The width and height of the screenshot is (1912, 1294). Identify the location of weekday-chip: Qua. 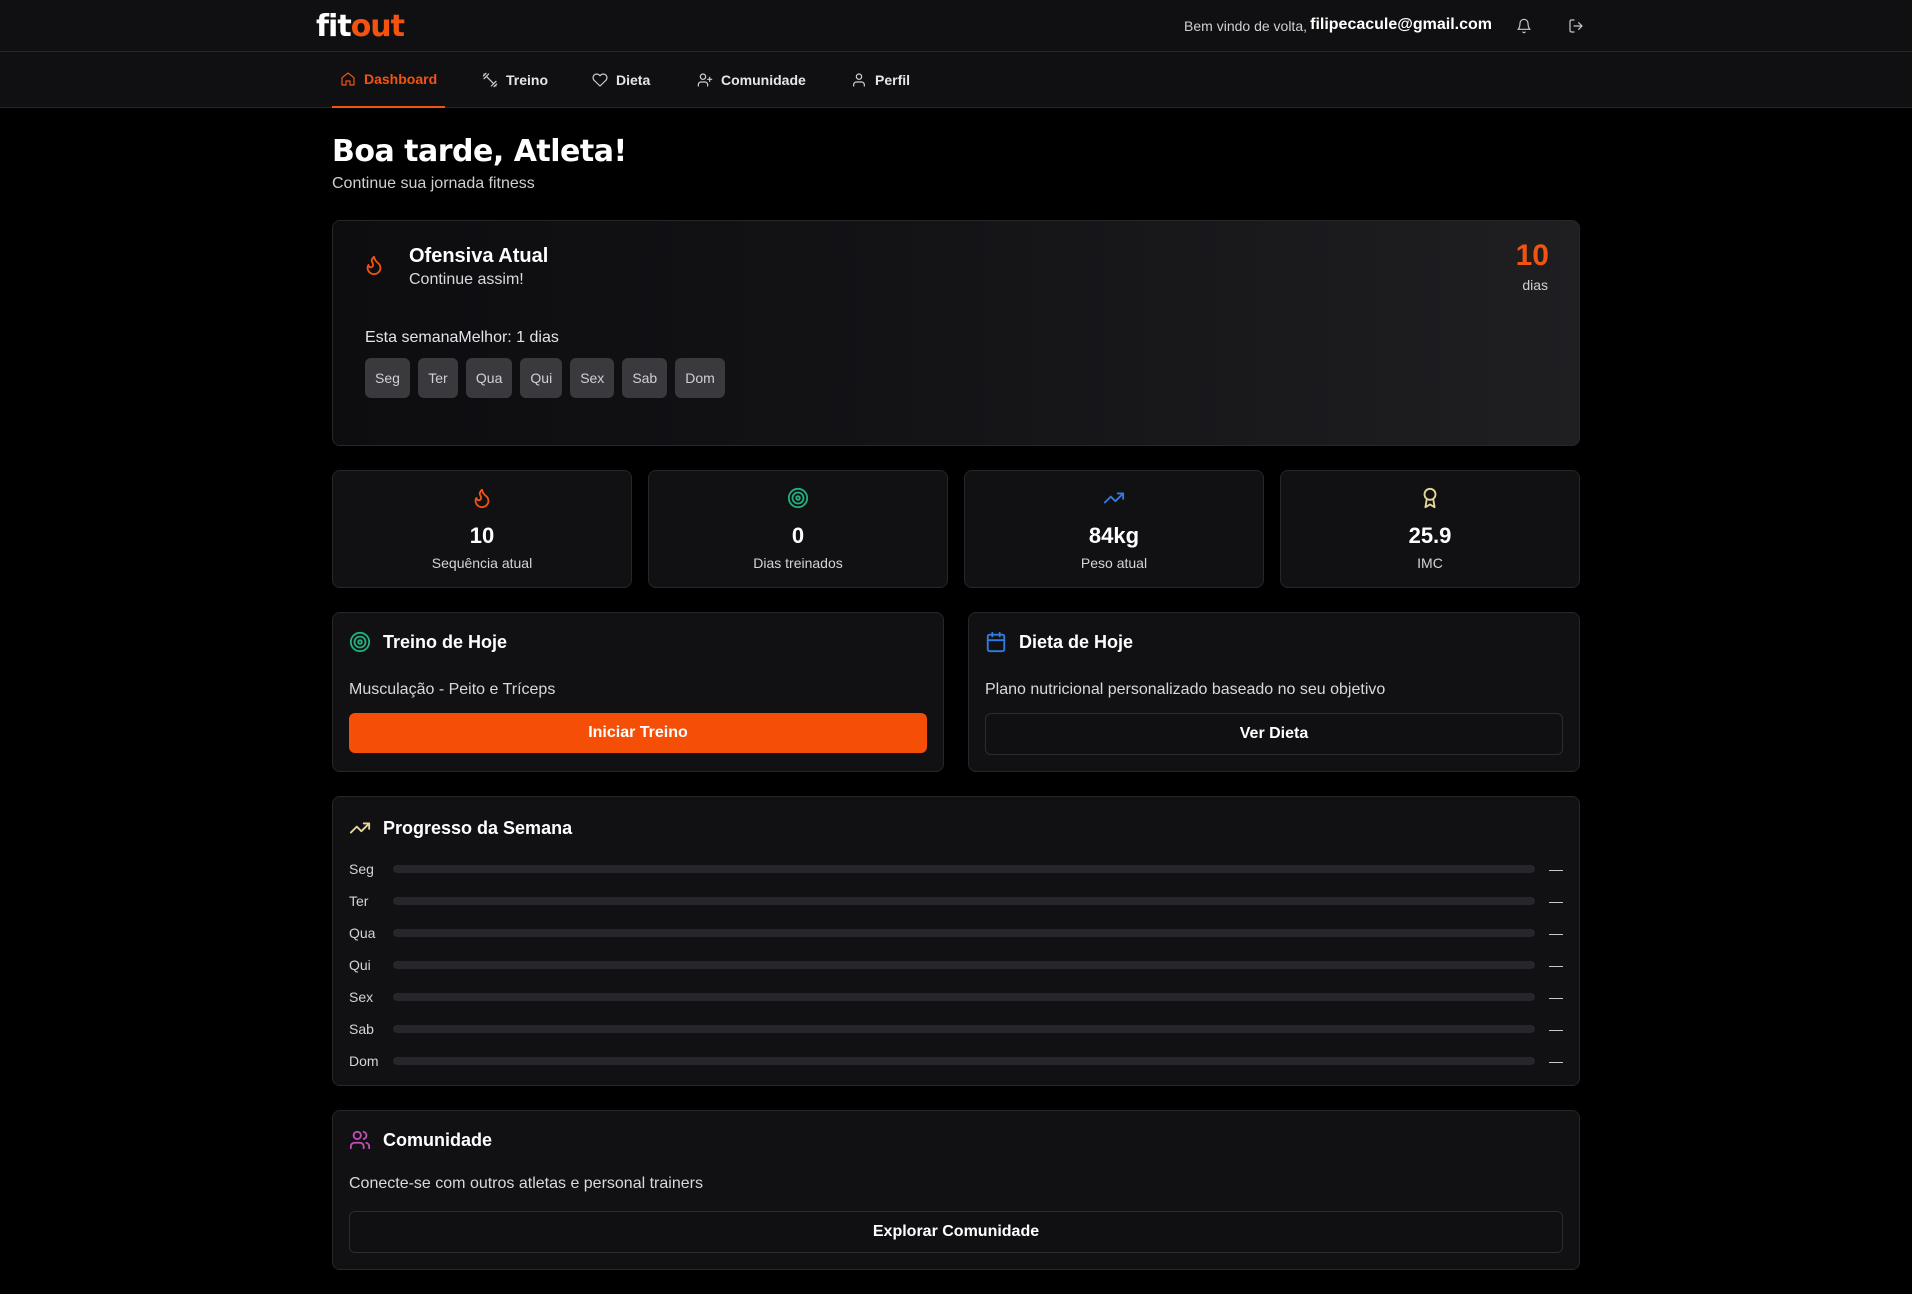
(489, 378).